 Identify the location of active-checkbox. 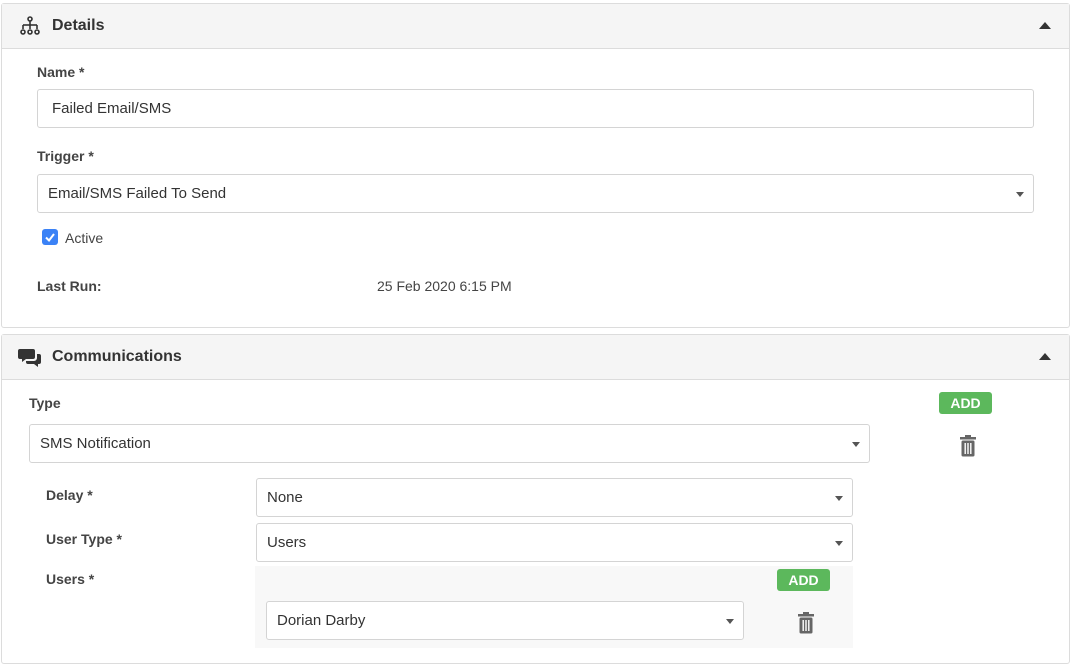
(50, 237).